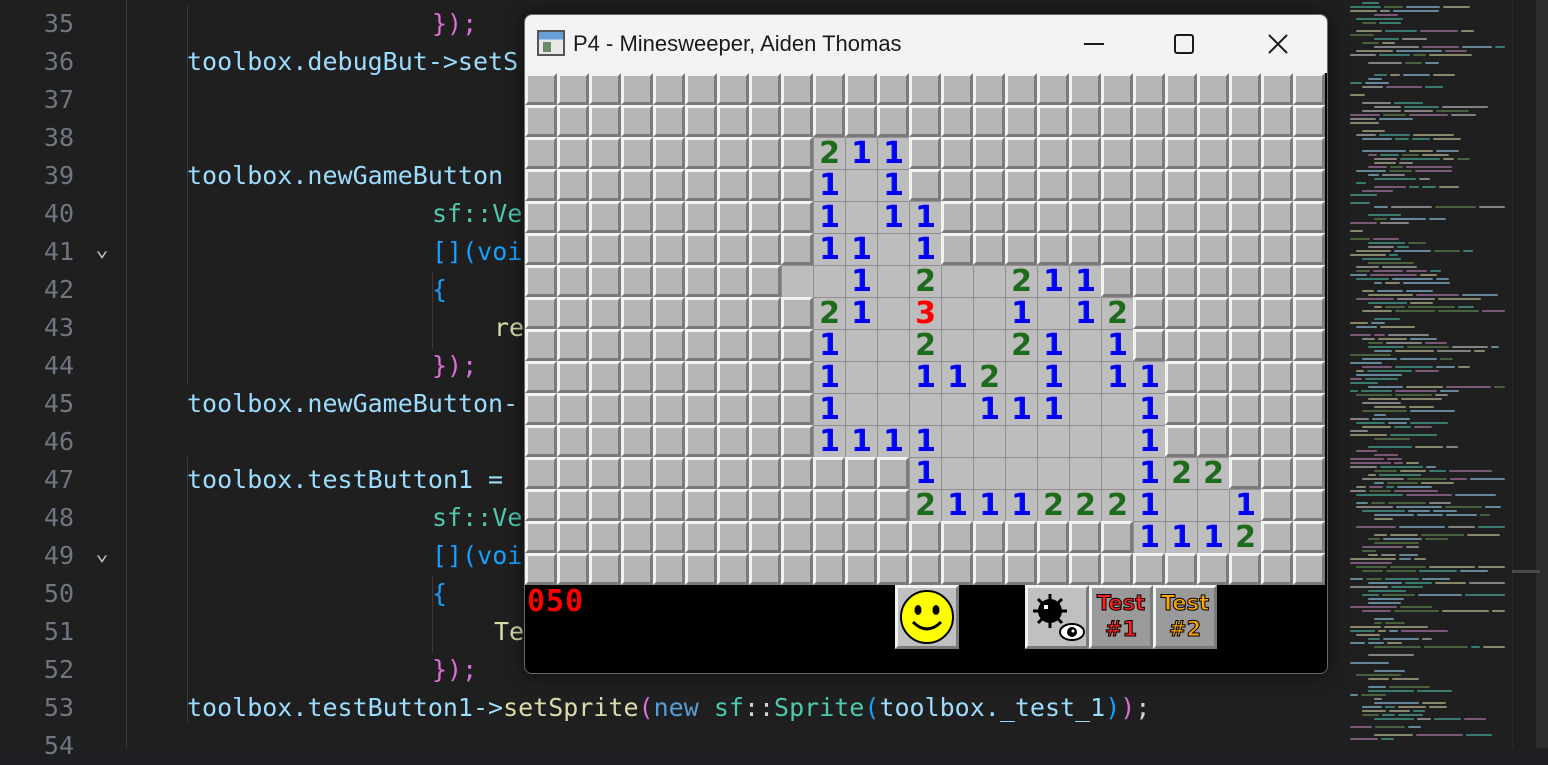 The height and width of the screenshot is (765, 1548). What do you see at coordinates (345, 480) in the screenshot?
I see `code-line: toolbox.testButton1 =` at bounding box center [345, 480].